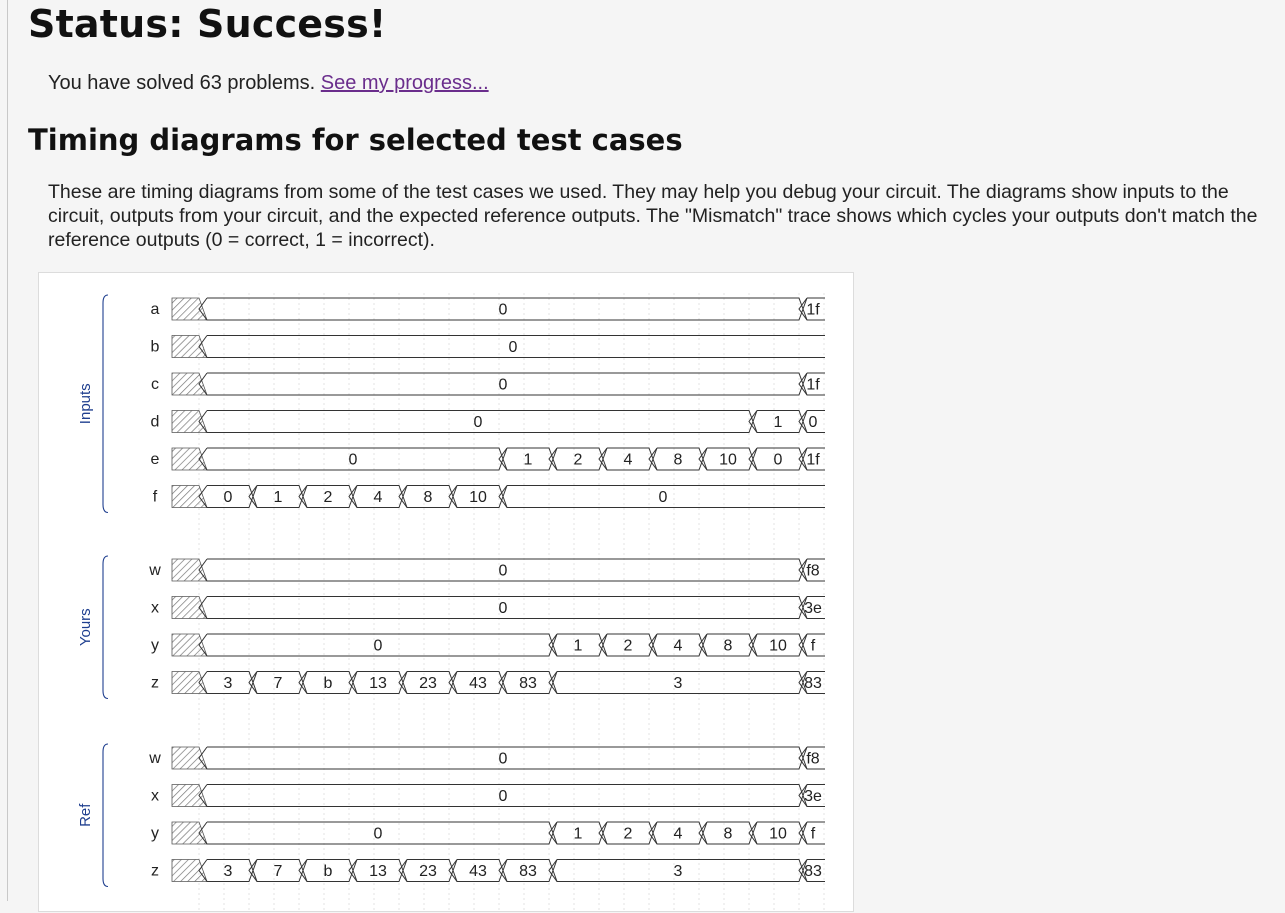 Image resolution: width=1285 pixels, height=913 pixels. What do you see at coordinates (85, 403) in the screenshot?
I see `group-label-inputs: Inputs` at bounding box center [85, 403].